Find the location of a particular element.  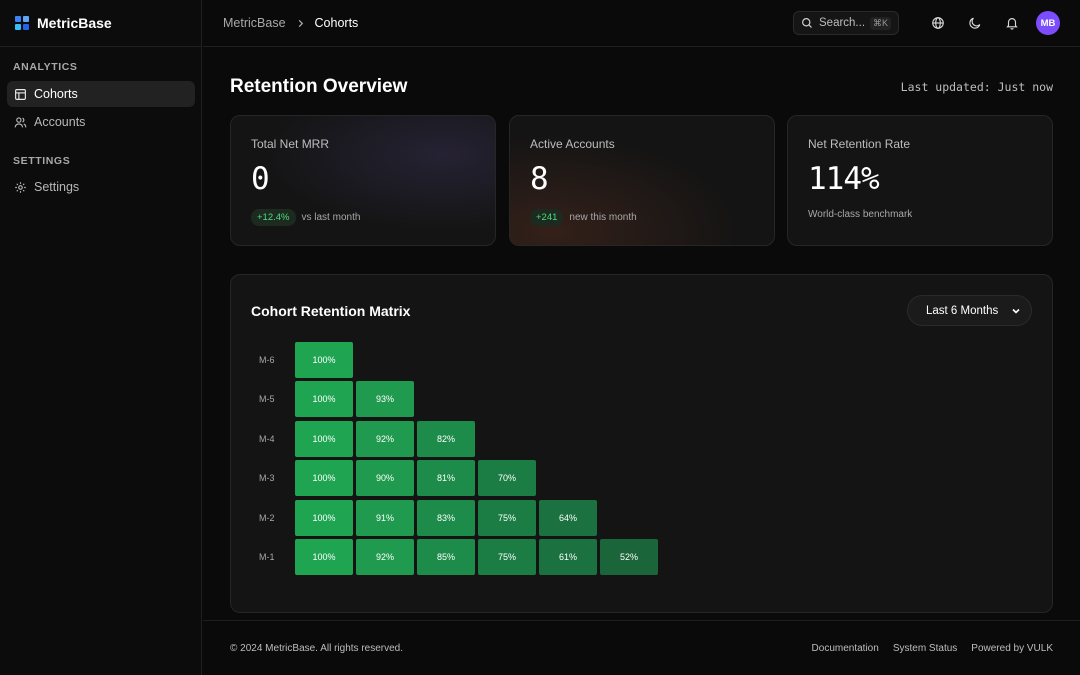

sidebar-item-accounts: Accounts is located at coordinates (101, 122).